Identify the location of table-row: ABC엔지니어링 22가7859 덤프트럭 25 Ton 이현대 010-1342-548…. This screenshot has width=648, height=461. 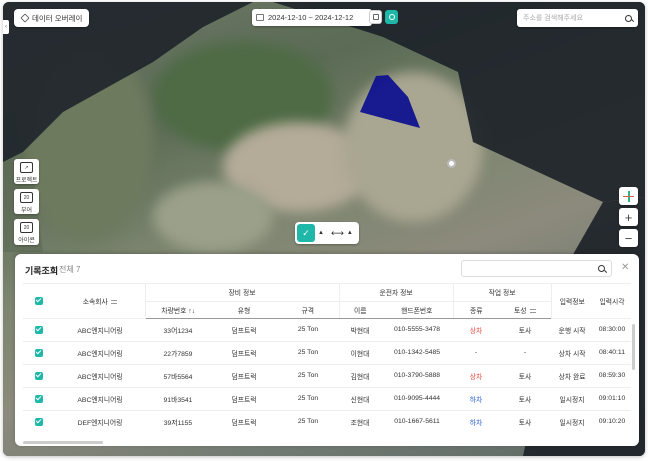
(327, 353).